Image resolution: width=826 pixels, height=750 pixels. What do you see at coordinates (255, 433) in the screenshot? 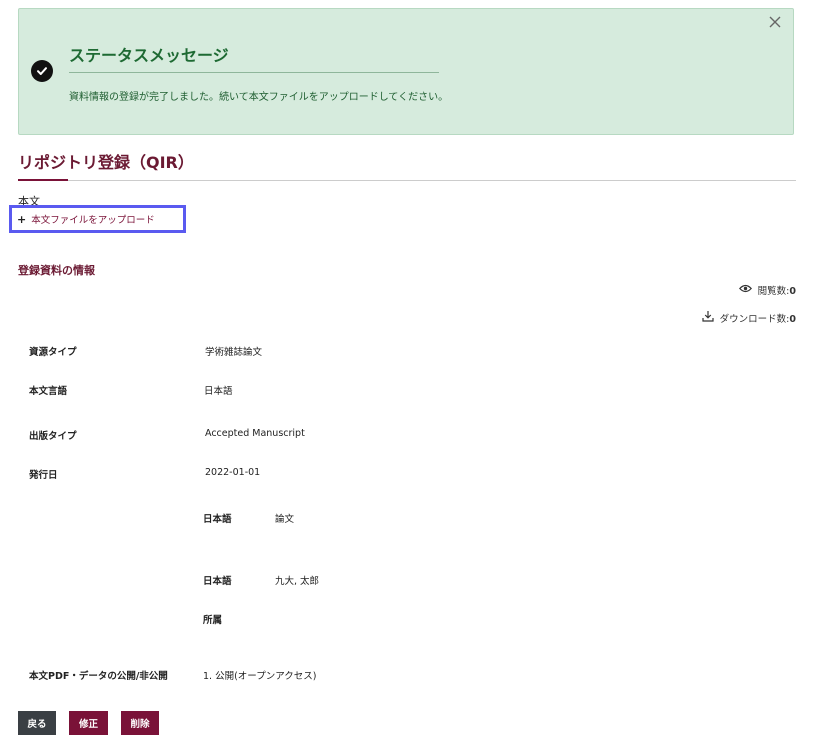
I see `field-value-publication-type: Accepted Manuscript` at bounding box center [255, 433].